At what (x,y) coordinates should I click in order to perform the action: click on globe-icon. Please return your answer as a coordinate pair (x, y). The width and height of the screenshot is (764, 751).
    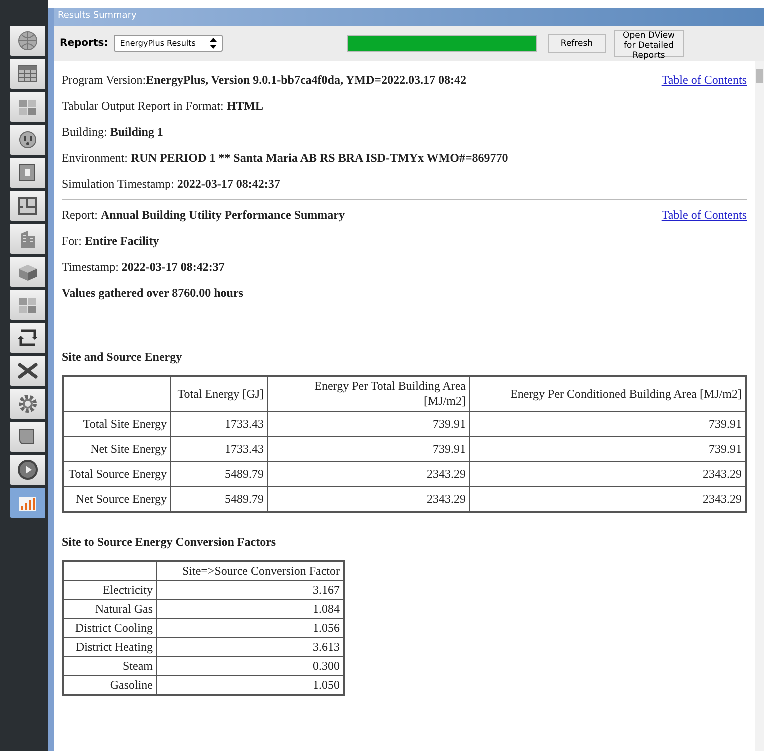
    Looking at the image, I should click on (28, 41).